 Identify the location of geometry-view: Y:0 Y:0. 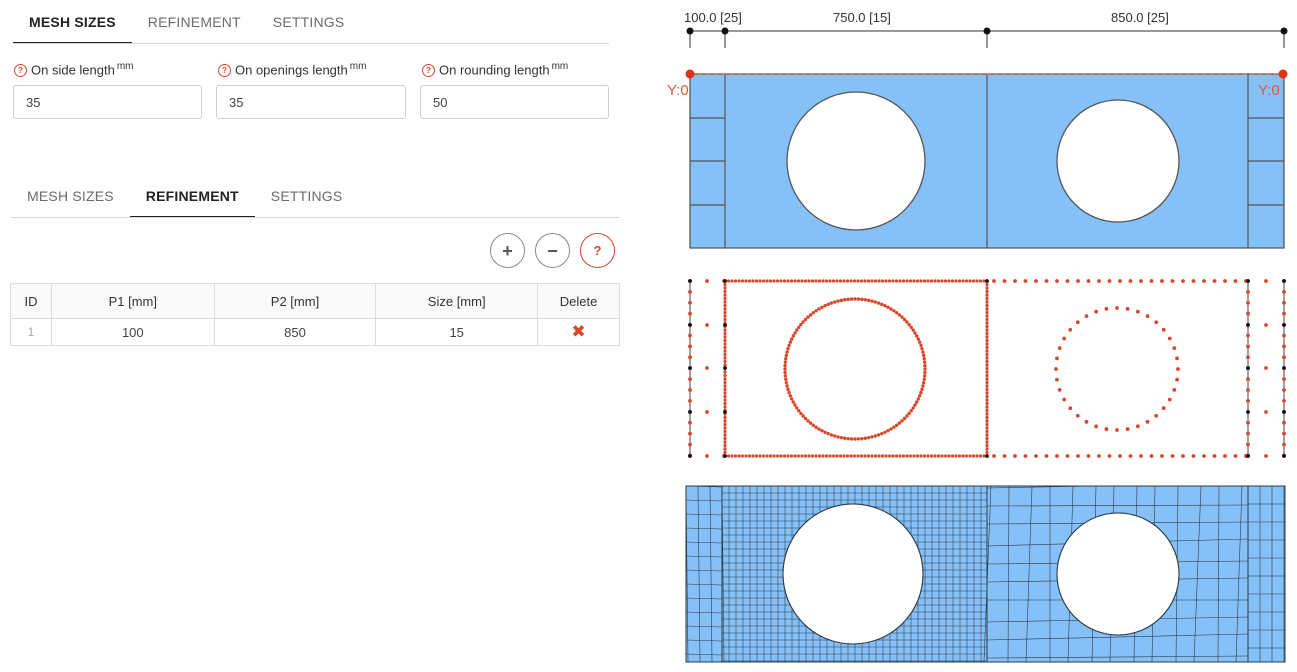
(977, 159).